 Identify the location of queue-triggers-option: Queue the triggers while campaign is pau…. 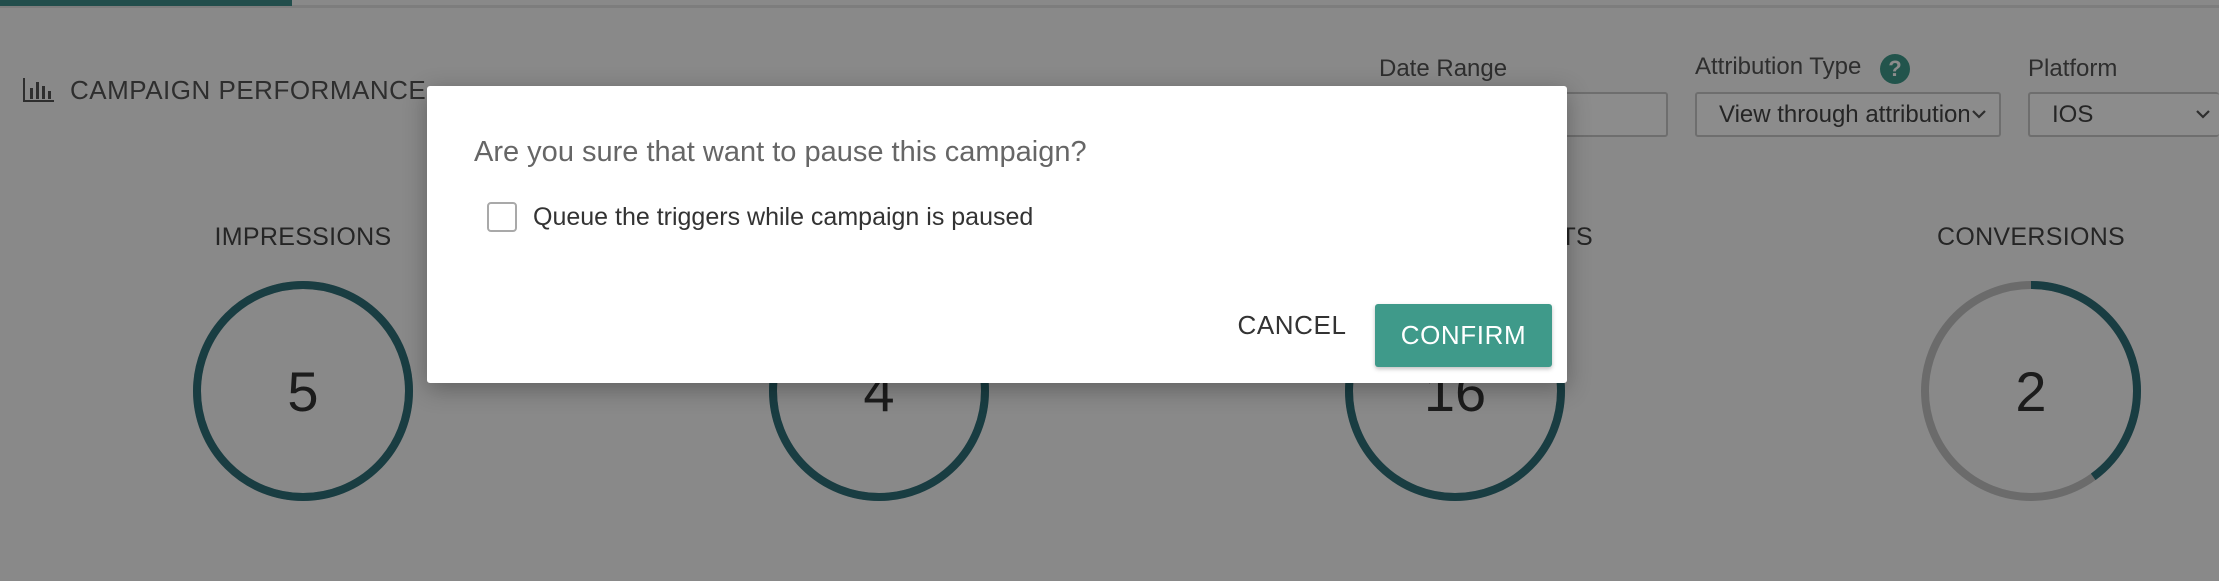
(760, 217).